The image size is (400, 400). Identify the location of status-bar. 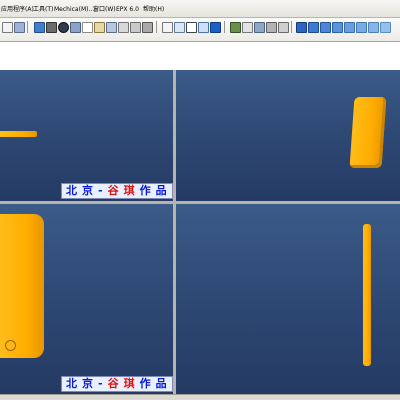
(200, 397).